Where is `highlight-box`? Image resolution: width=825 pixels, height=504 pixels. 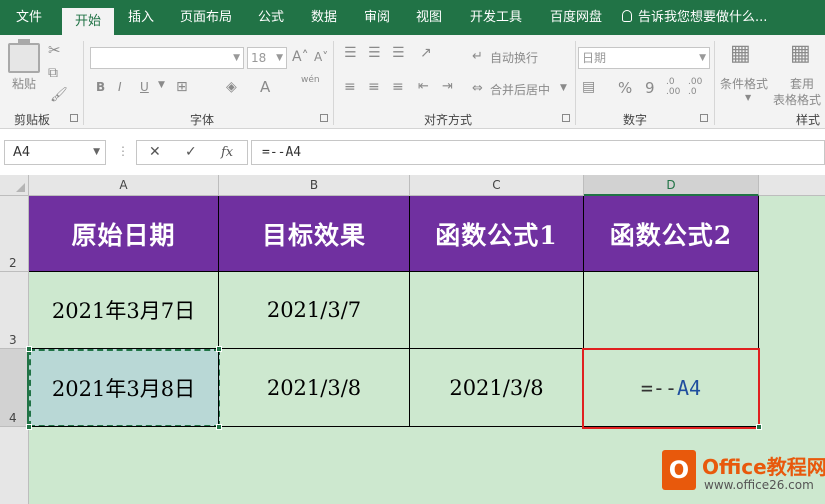 highlight-box is located at coordinates (671, 388).